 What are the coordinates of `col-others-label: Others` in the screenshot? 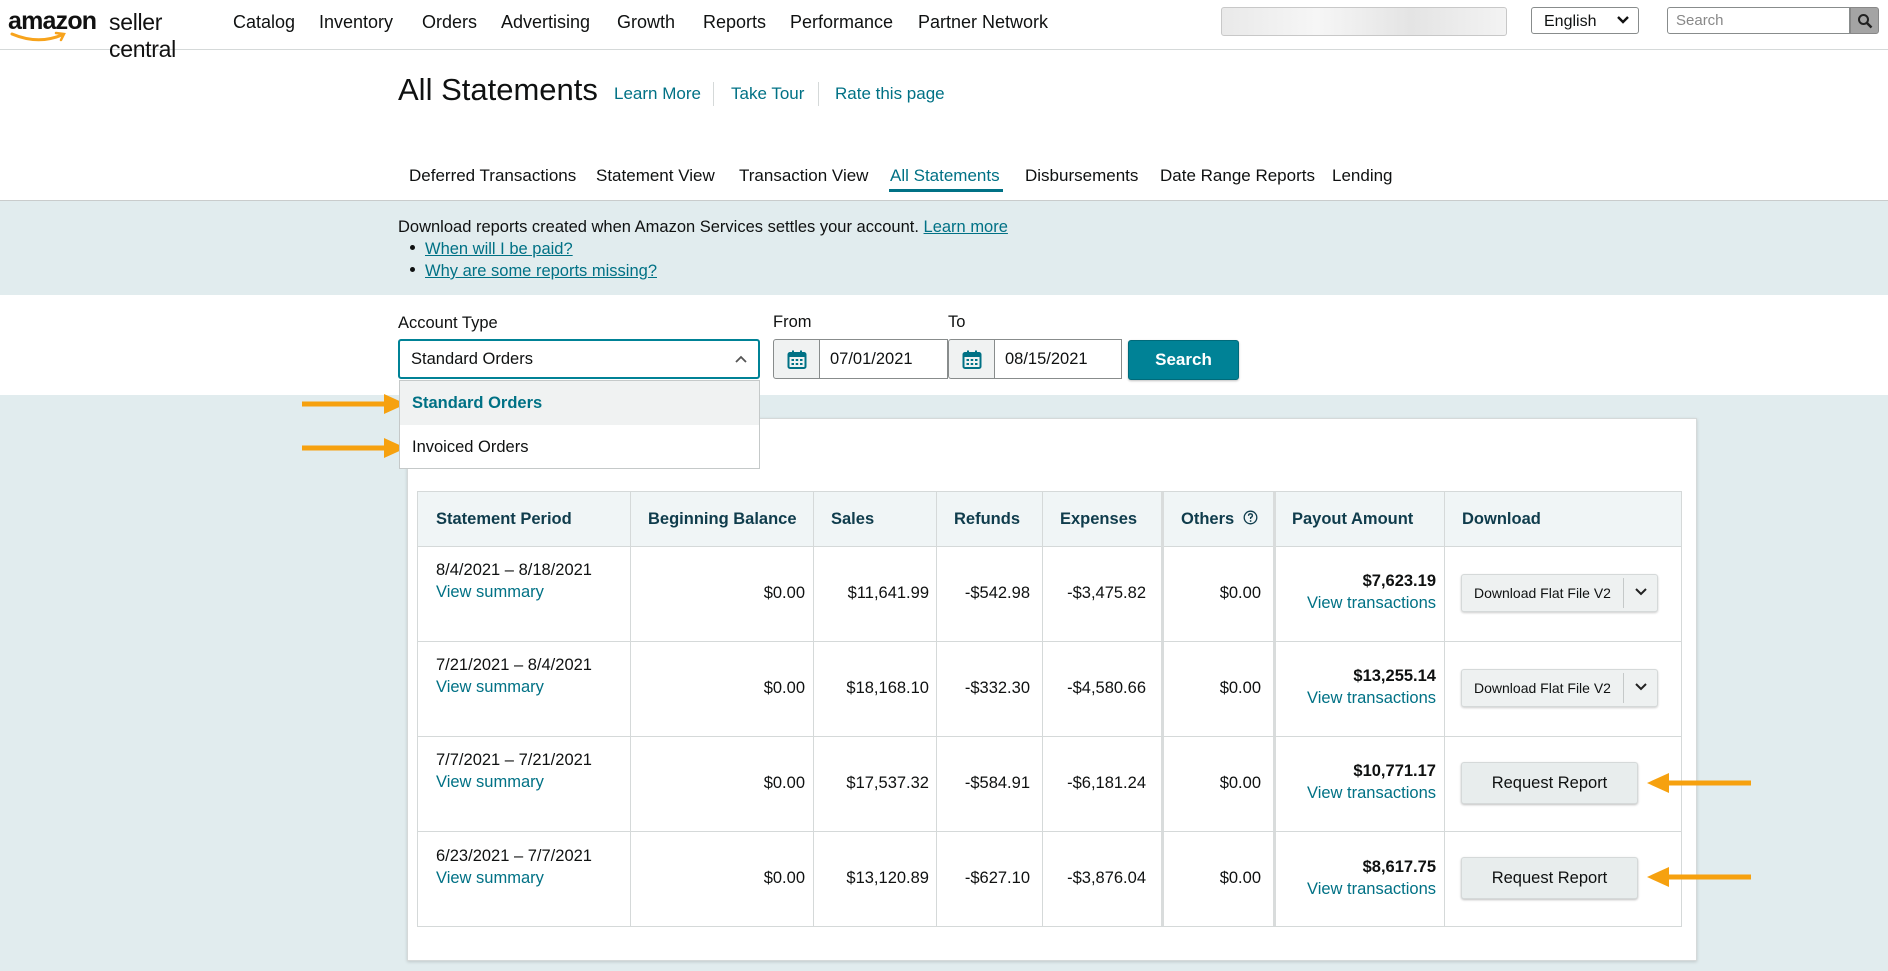 It's located at (1208, 519).